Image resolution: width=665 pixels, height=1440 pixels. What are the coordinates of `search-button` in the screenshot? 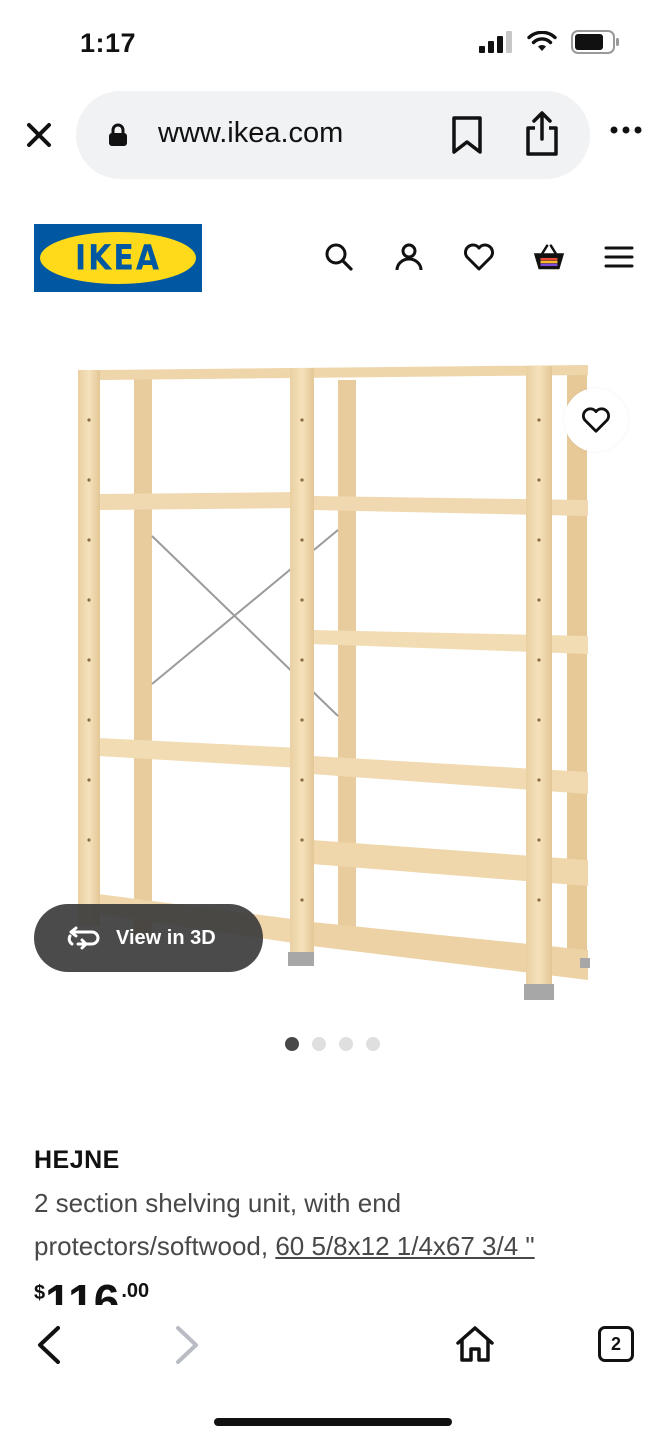 It's located at (339, 257).